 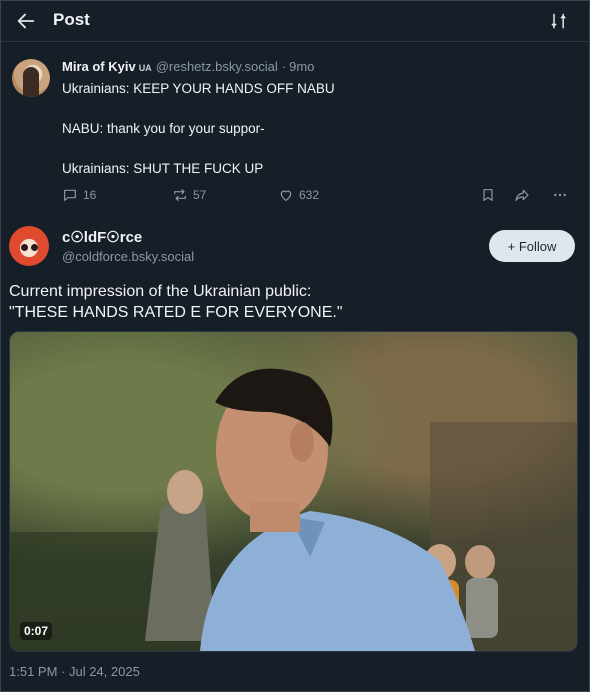 I want to click on video-duration: 0:07, so click(x=36, y=631).